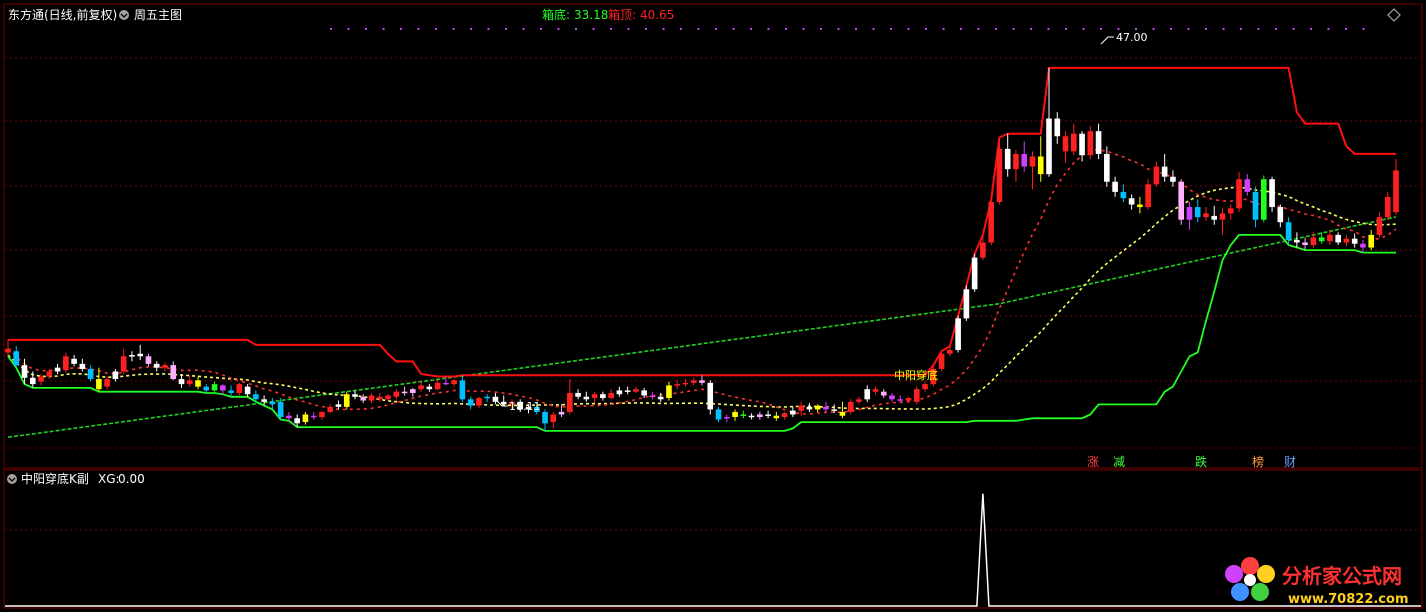 The width and height of the screenshot is (1426, 612). Describe the element at coordinates (1201, 461) in the screenshot. I see `tag-die: 跌` at that location.